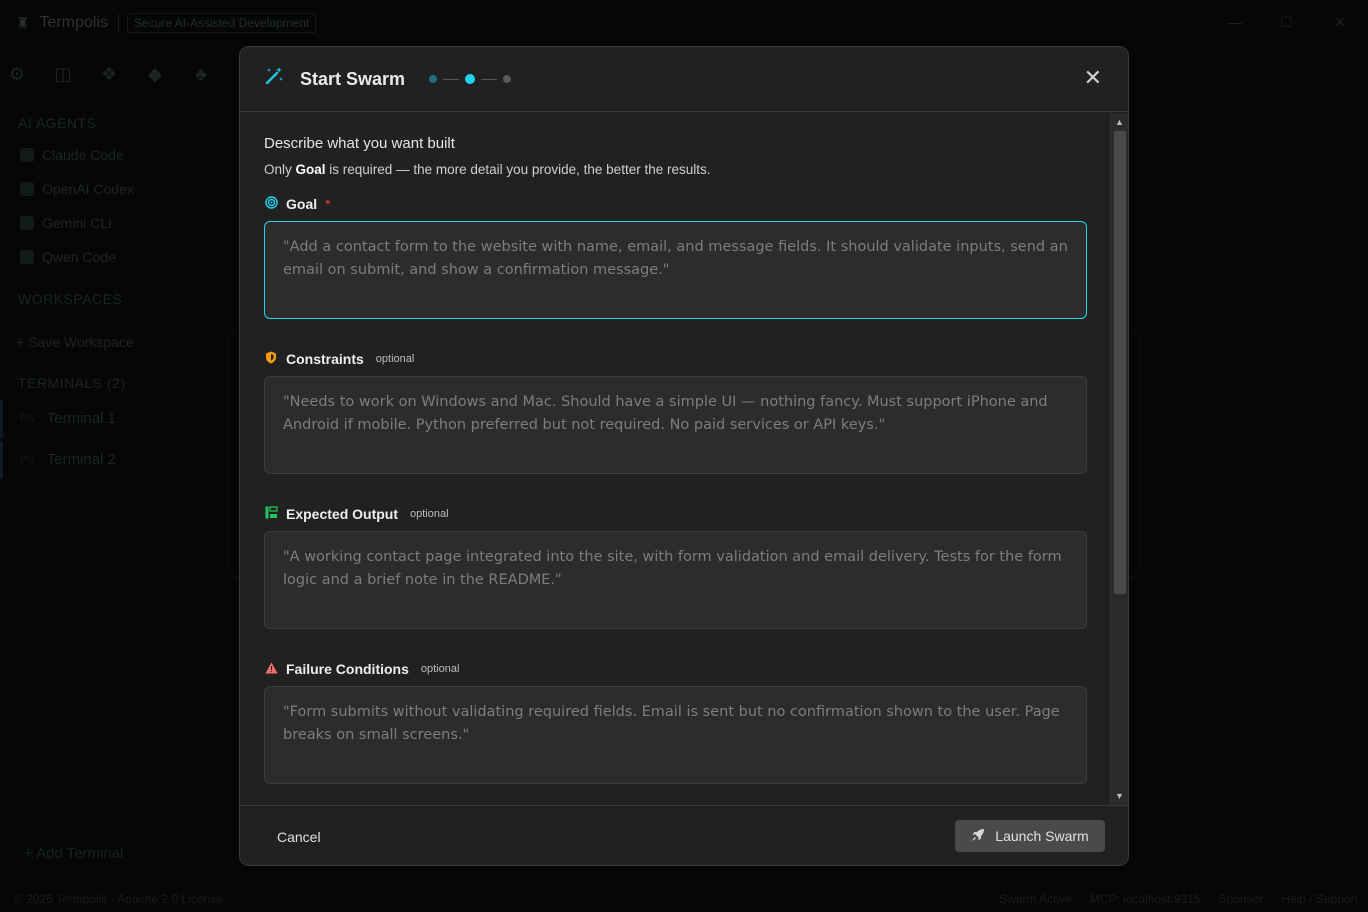 Image resolution: width=1368 pixels, height=912 pixels. I want to click on dialog-title: Start Swarm, so click(353, 78).